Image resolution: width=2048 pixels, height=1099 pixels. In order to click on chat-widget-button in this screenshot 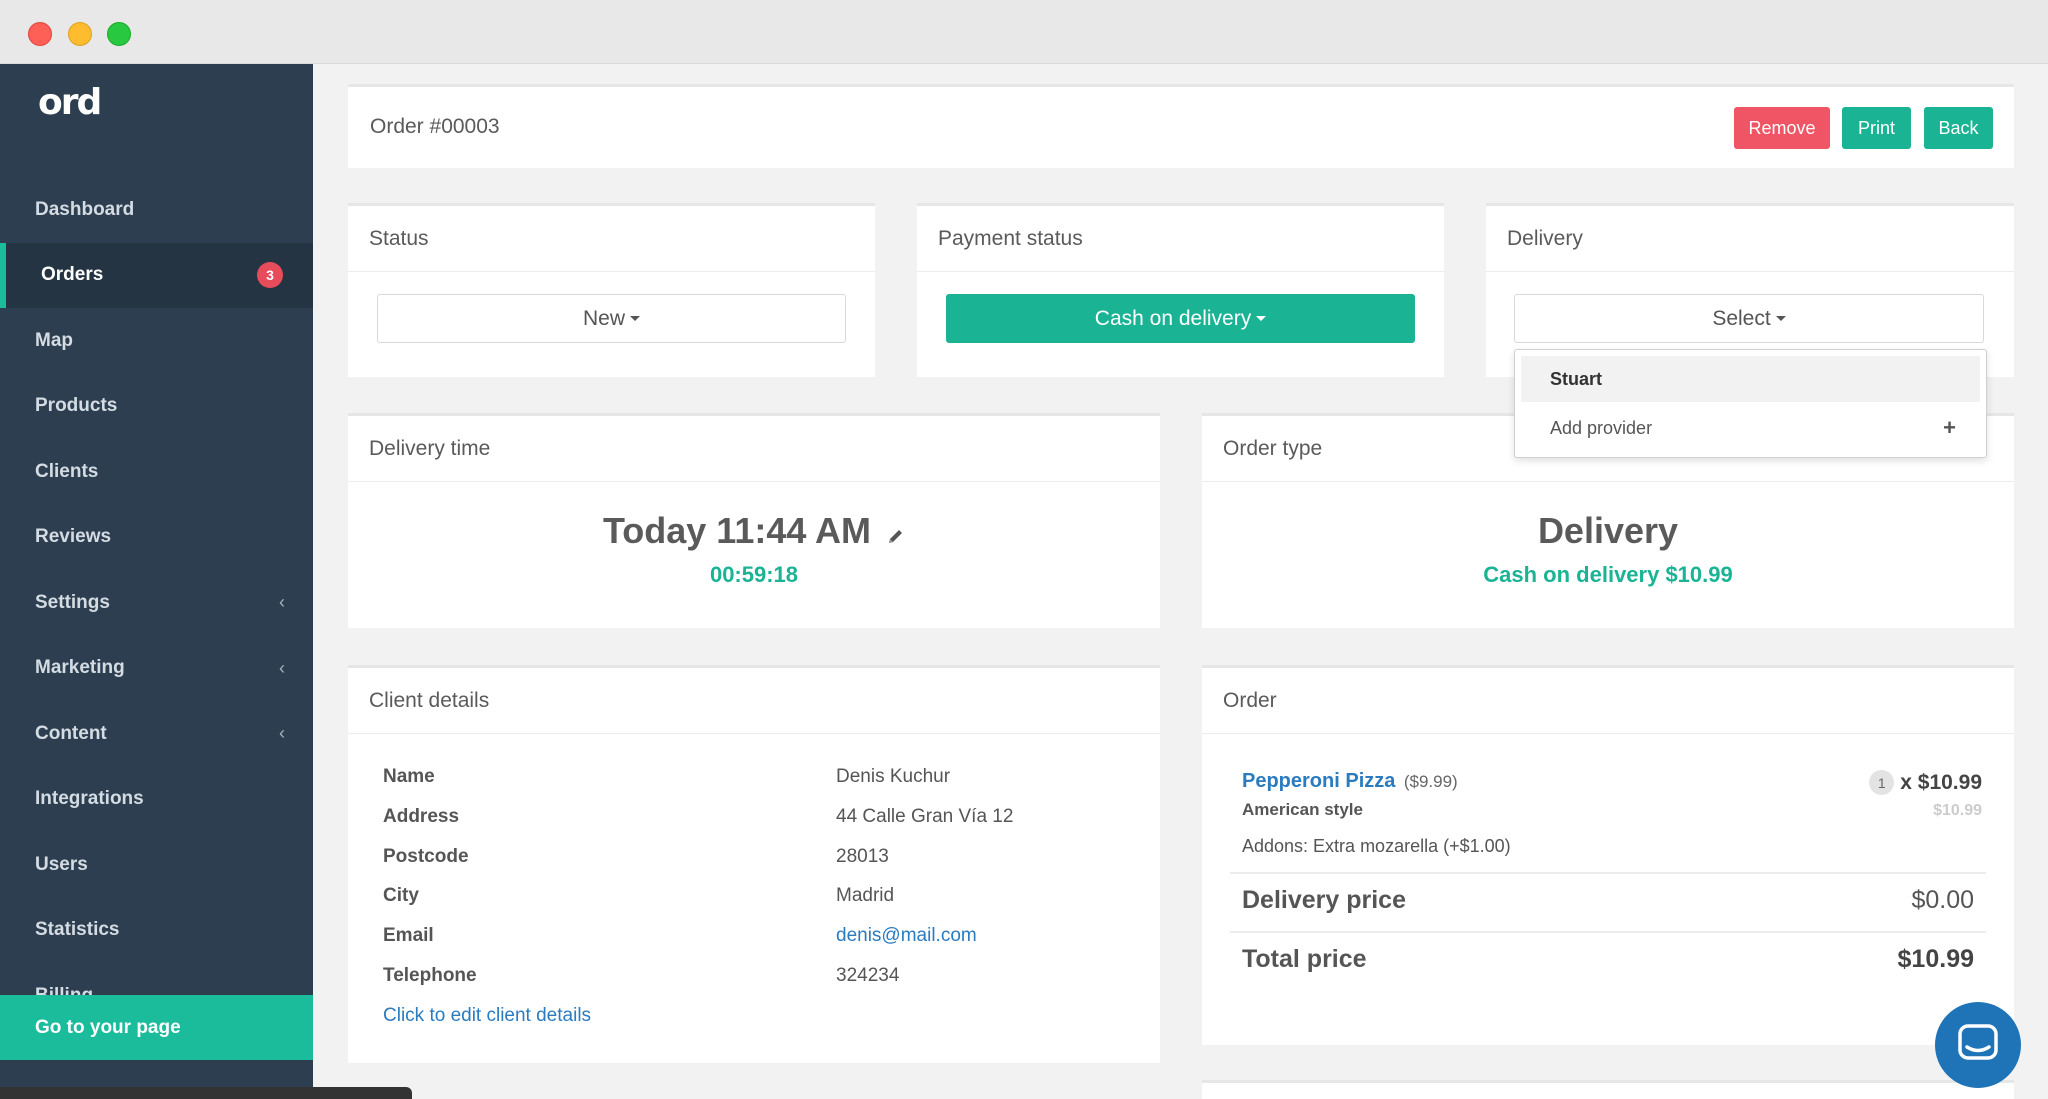, I will do `click(1978, 1045)`.